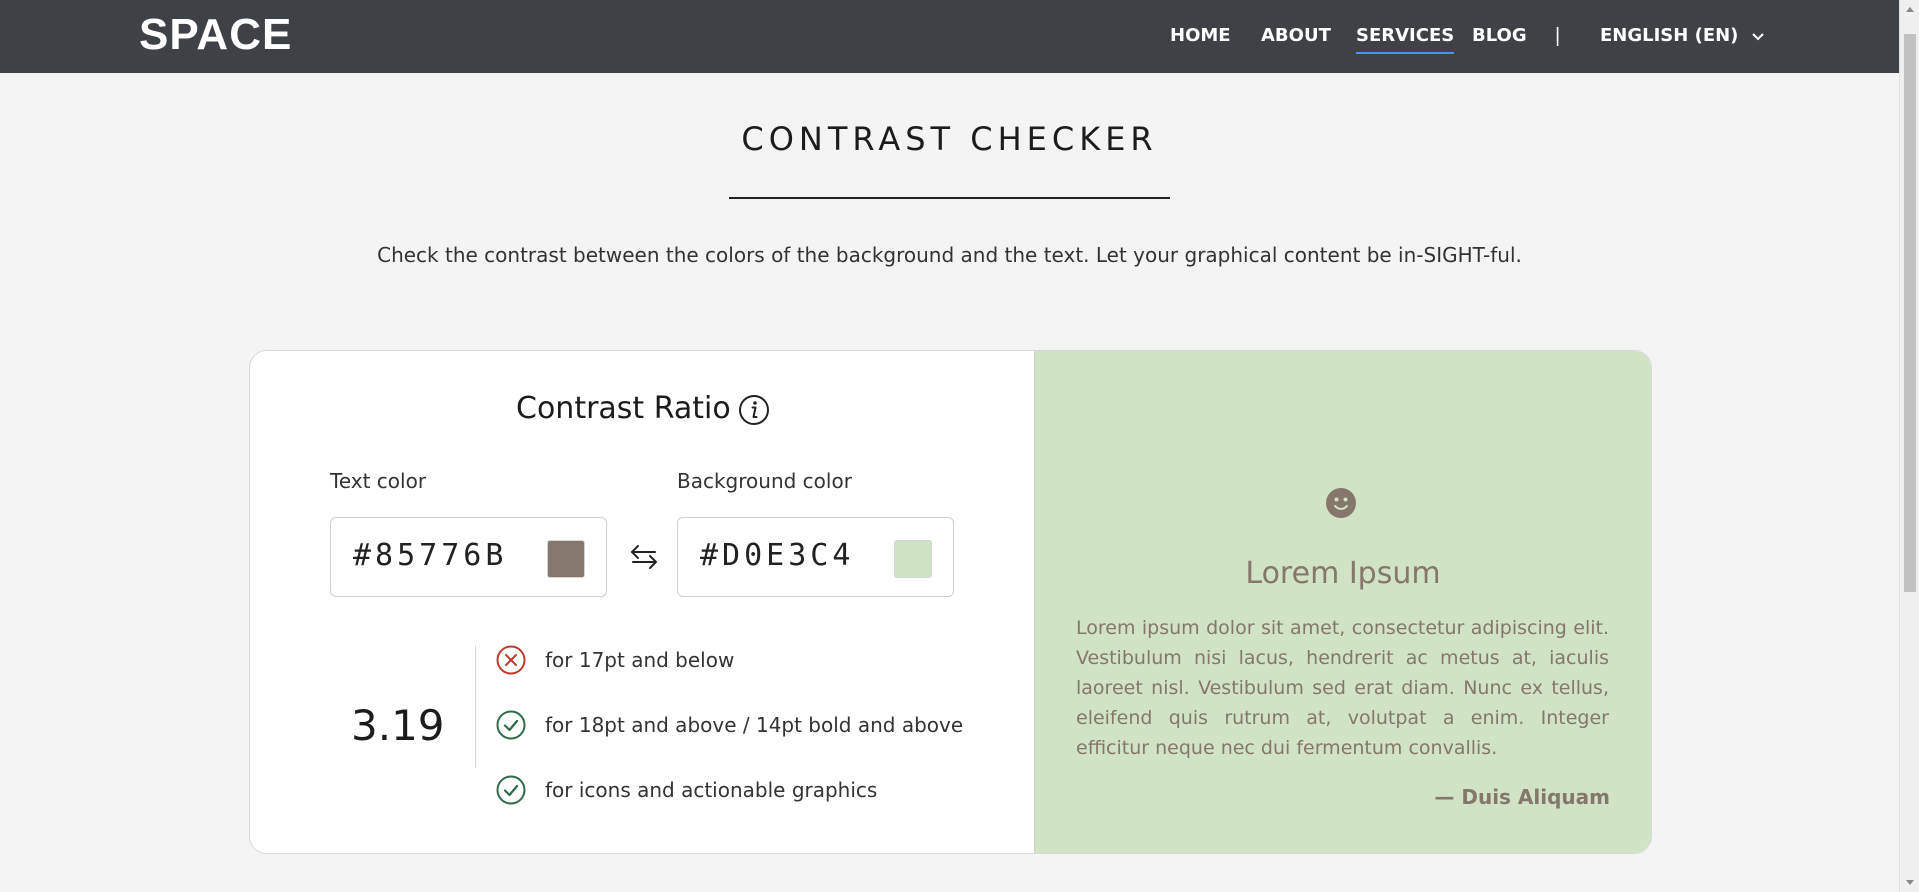 The image size is (1919, 892). I want to click on text-color-field, so click(468, 557).